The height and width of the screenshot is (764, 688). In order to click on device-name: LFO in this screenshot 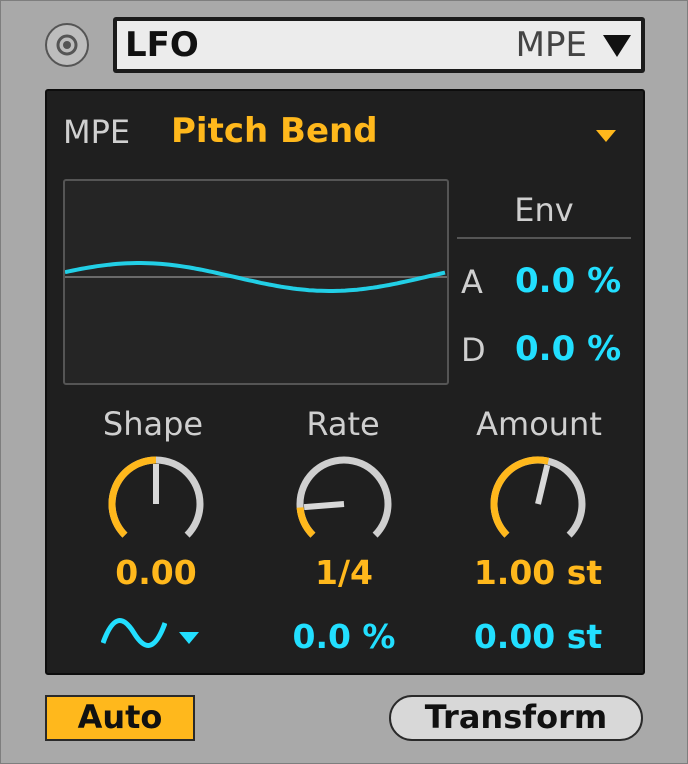, I will do `click(162, 45)`.